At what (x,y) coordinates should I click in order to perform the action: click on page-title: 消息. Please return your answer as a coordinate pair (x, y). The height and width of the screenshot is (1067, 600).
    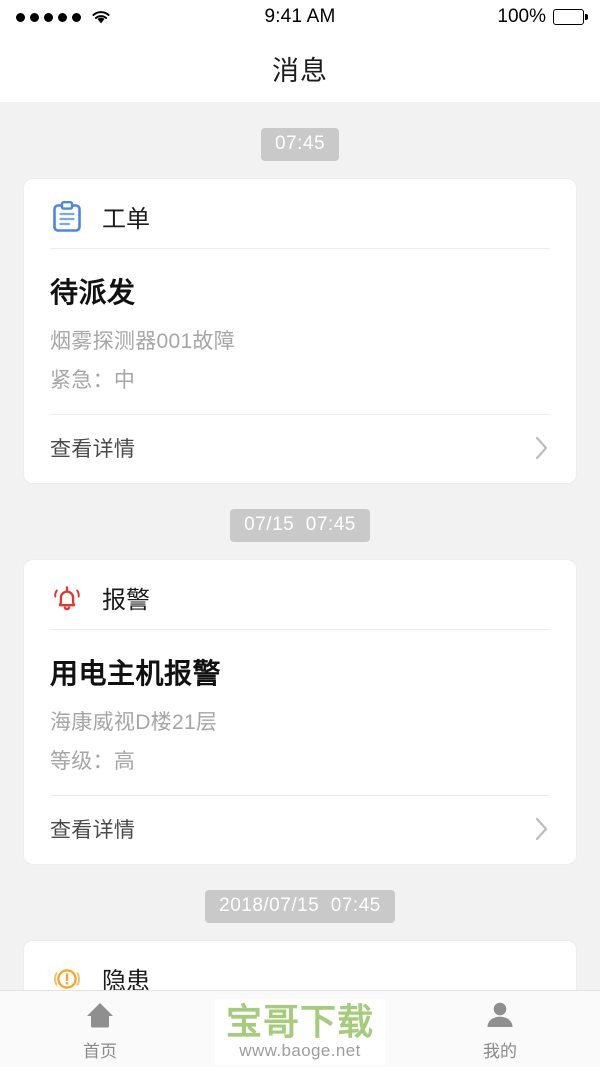
    Looking at the image, I should click on (300, 70).